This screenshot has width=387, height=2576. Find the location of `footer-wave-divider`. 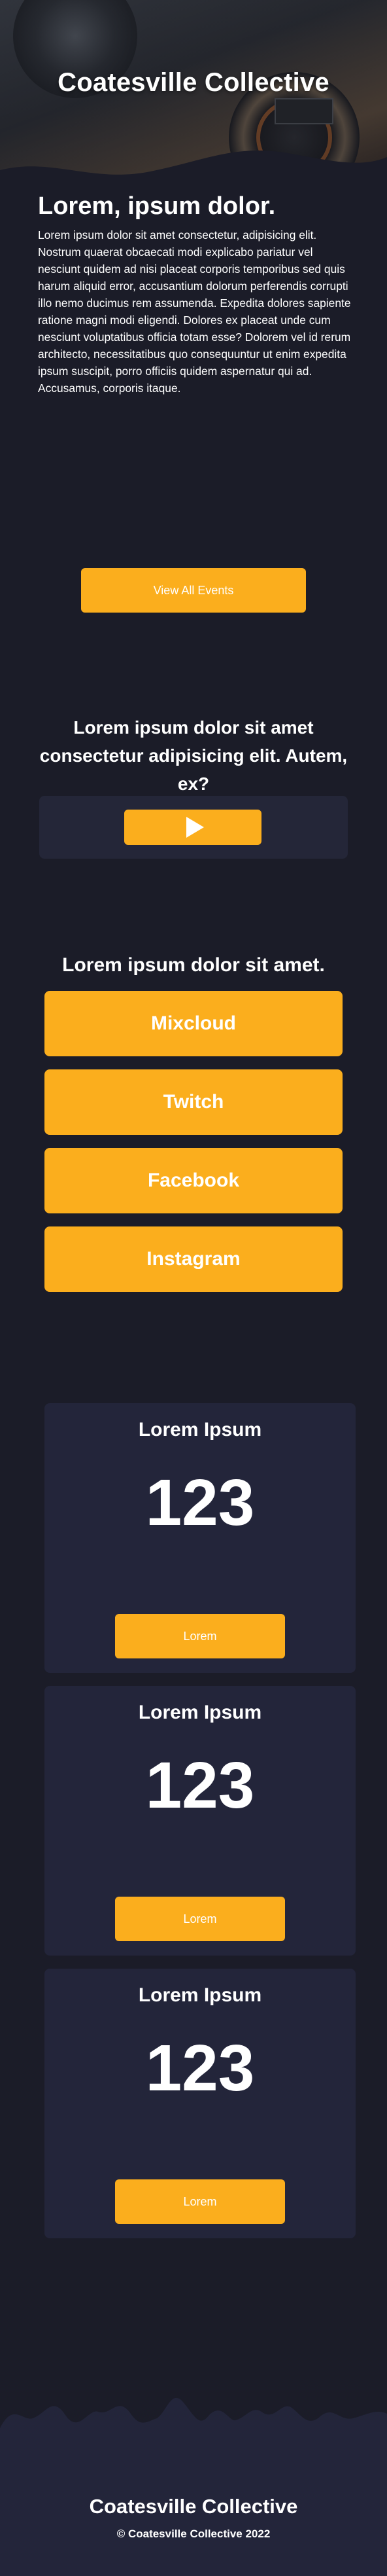

footer-wave-divider is located at coordinates (193, 2425).